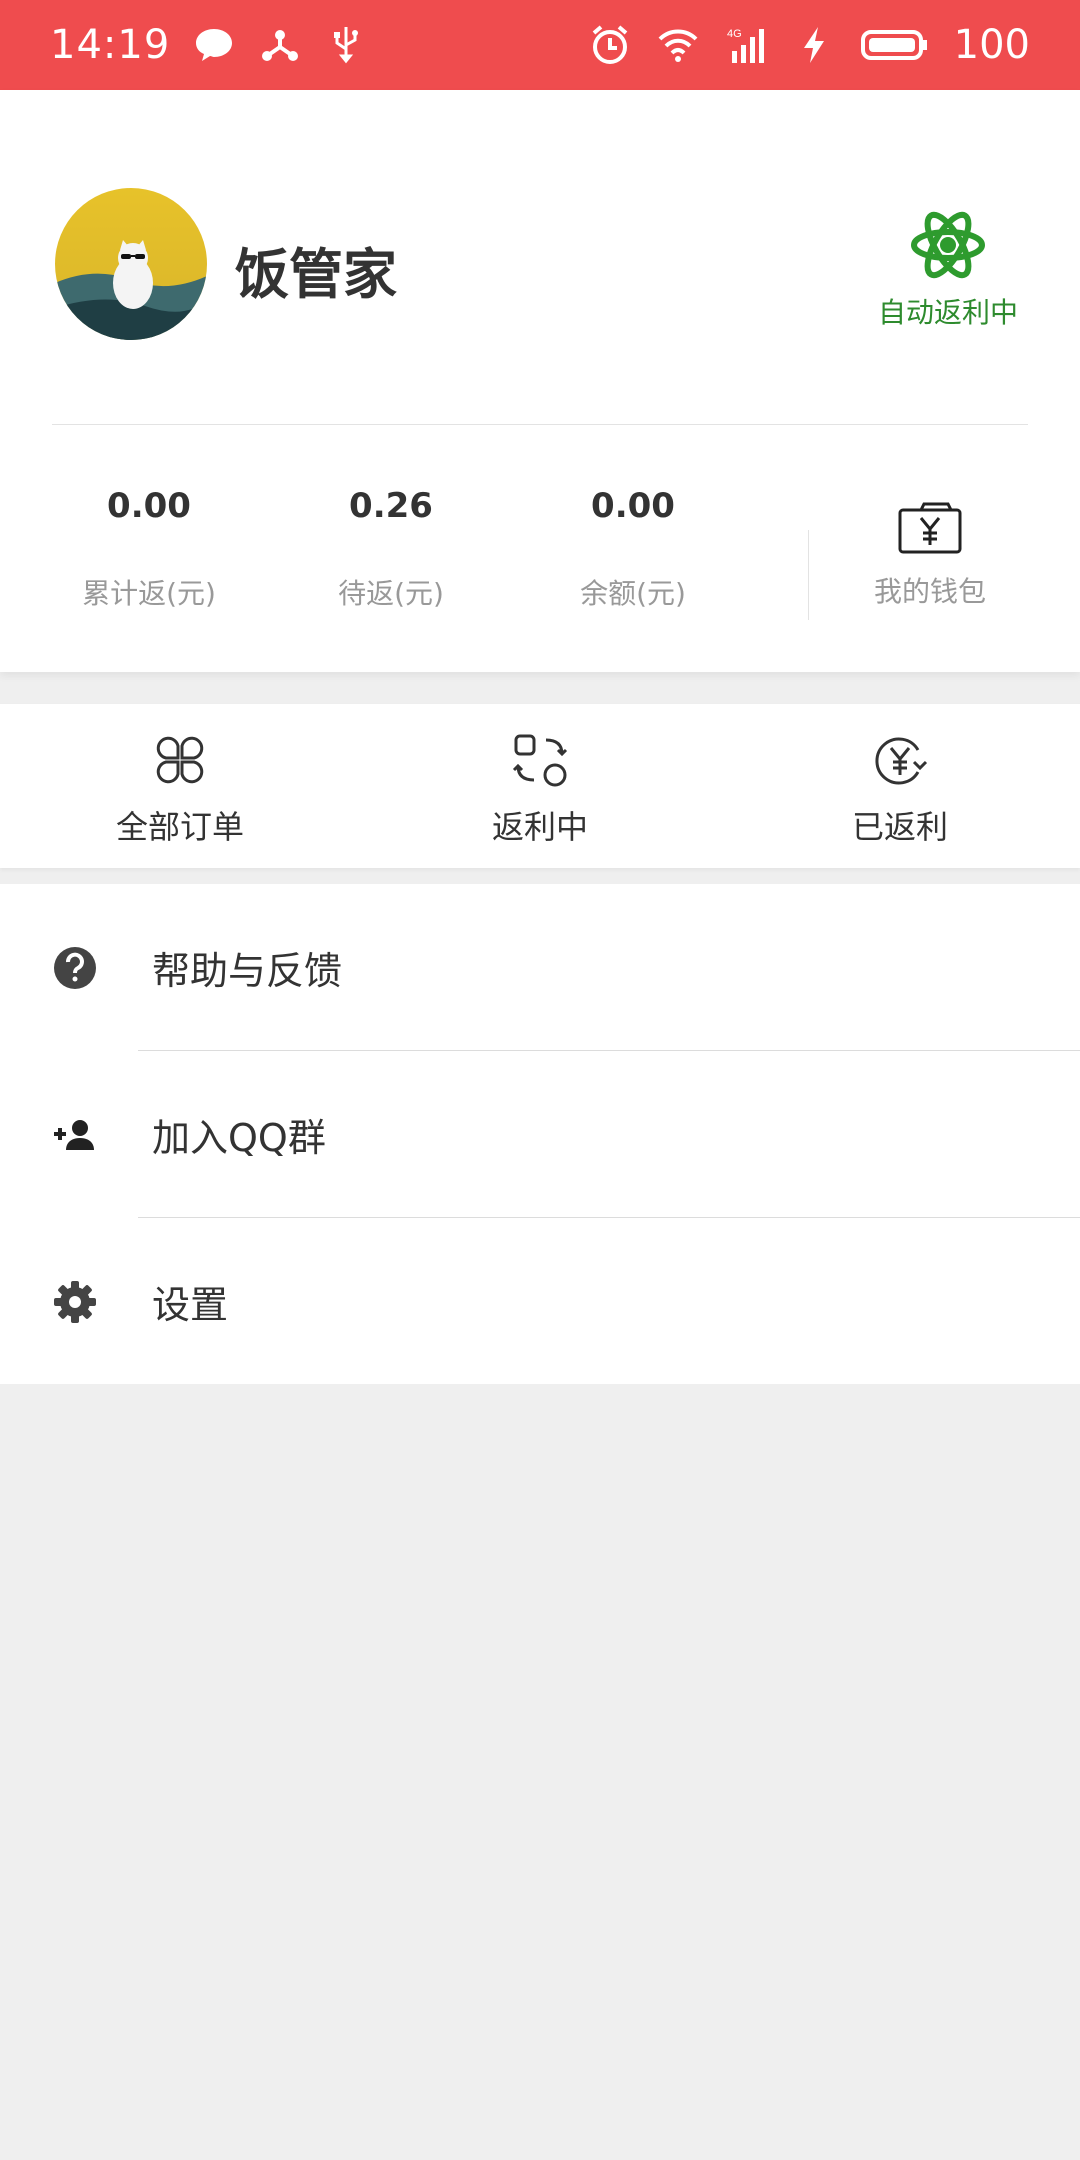  What do you see at coordinates (929, 591) in the screenshot?
I see `wallet-label: 我的钱包` at bounding box center [929, 591].